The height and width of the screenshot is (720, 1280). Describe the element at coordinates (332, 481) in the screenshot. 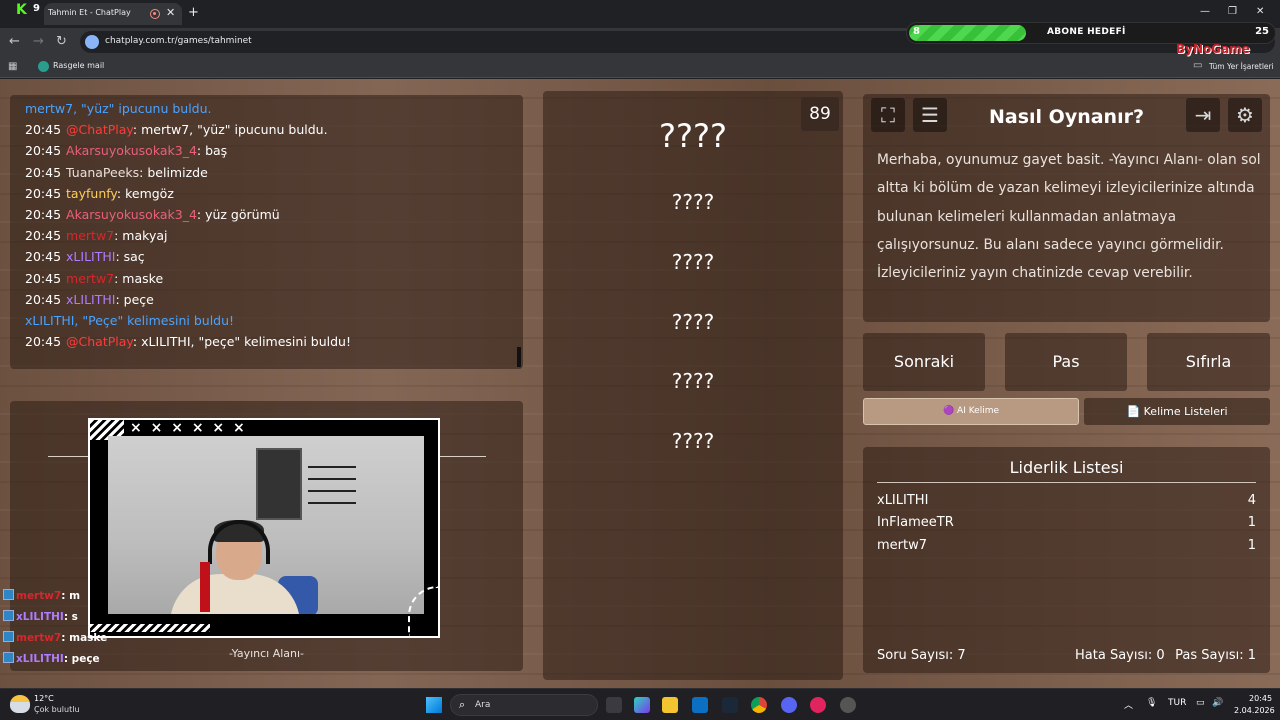

I see `wall-shelf` at that location.